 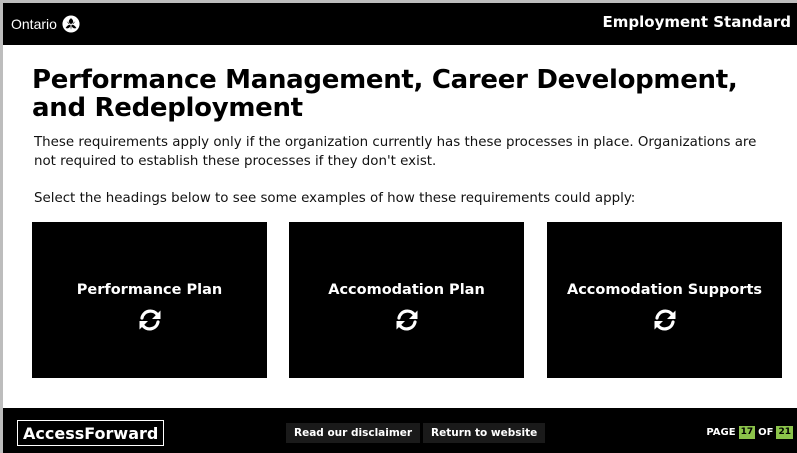 What do you see at coordinates (721, 432) in the screenshot?
I see `page-prefix: PAGE` at bounding box center [721, 432].